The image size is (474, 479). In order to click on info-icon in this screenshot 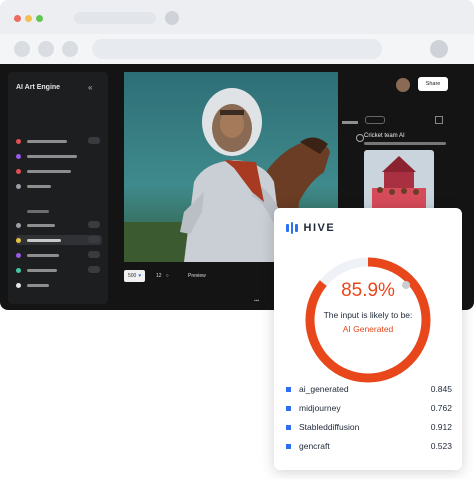, I will do `click(406, 285)`.